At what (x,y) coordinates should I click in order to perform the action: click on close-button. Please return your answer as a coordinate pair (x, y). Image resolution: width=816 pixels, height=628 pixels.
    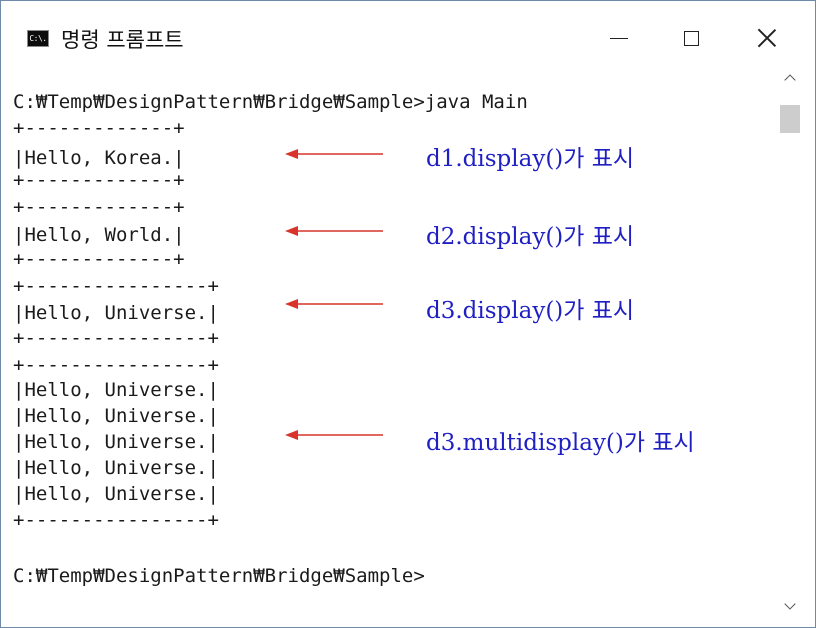
    Looking at the image, I should click on (767, 38).